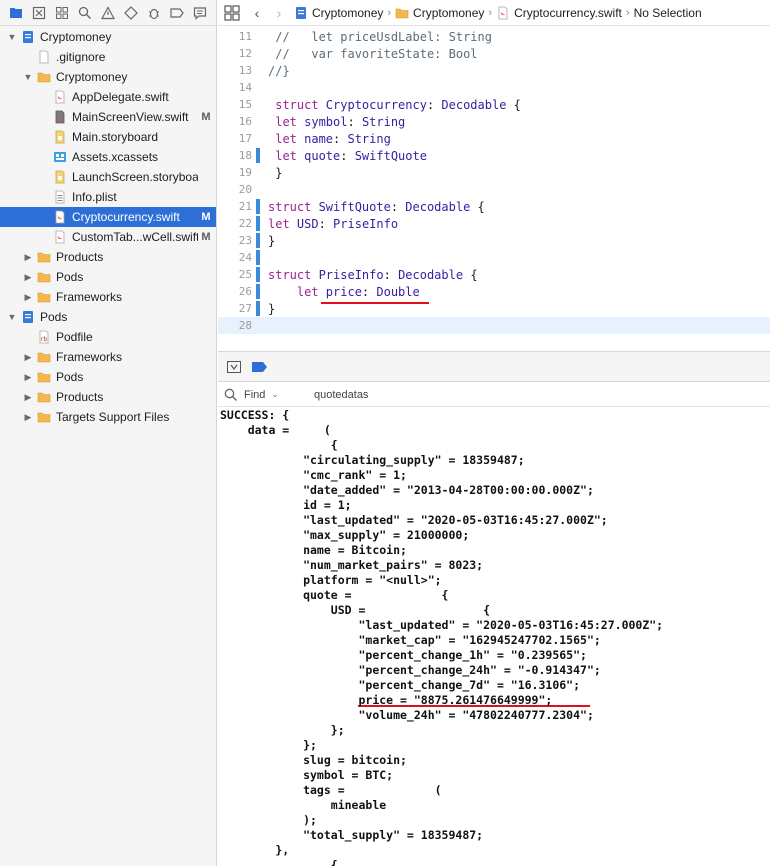 This screenshot has height=866, width=770. What do you see at coordinates (494, 240) in the screenshot?
I see `code-line: 23}` at bounding box center [494, 240].